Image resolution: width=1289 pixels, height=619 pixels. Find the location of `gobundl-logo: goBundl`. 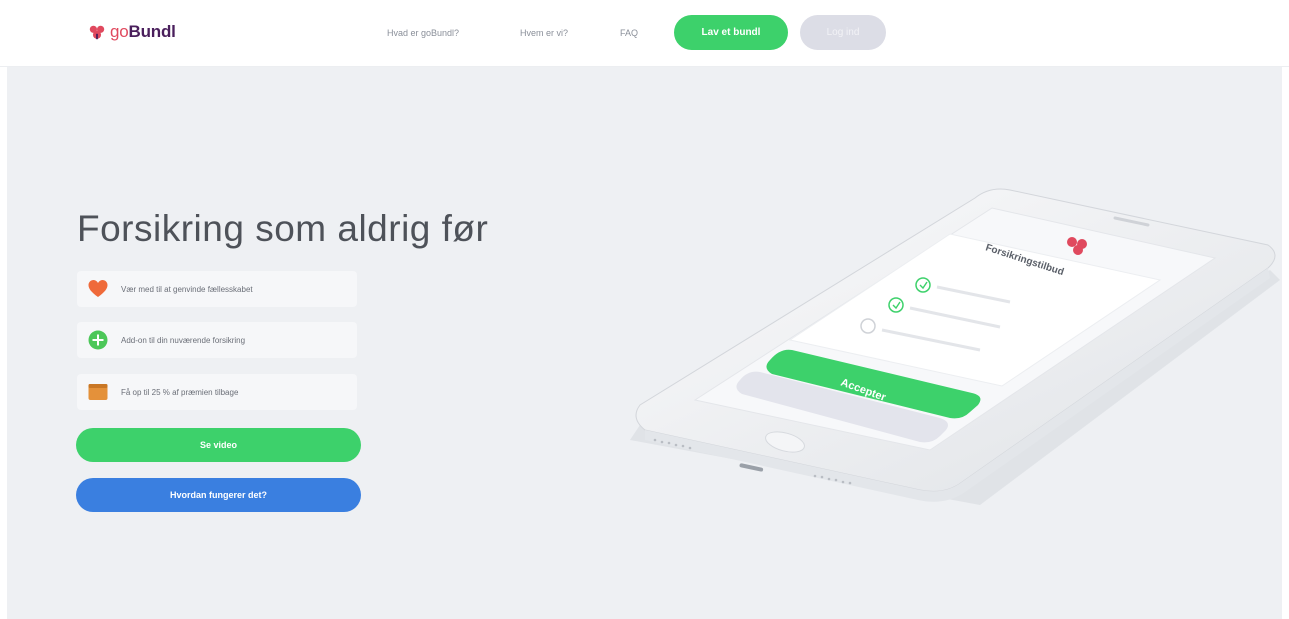

gobundl-logo: goBundl is located at coordinates (132, 32).